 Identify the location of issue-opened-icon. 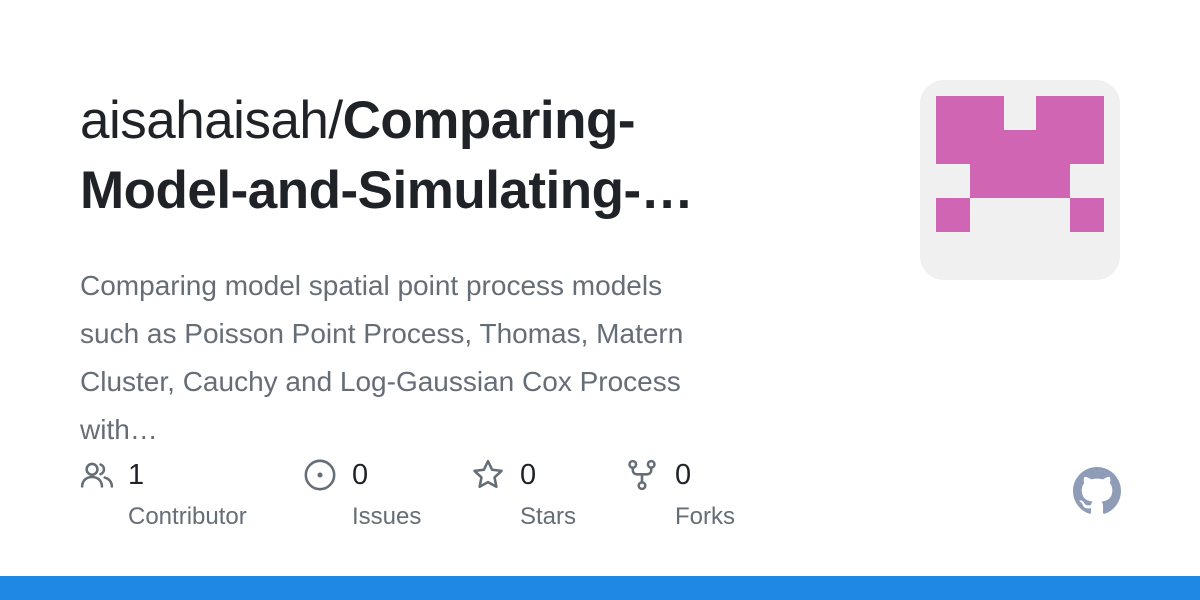
(320, 475).